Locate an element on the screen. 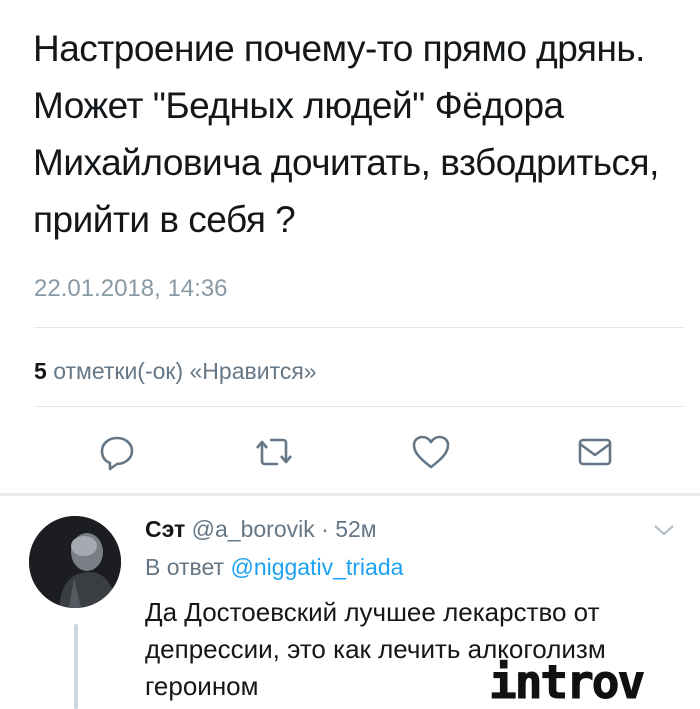 The image size is (700, 709). tweet-actions is located at coordinates (350, 455).